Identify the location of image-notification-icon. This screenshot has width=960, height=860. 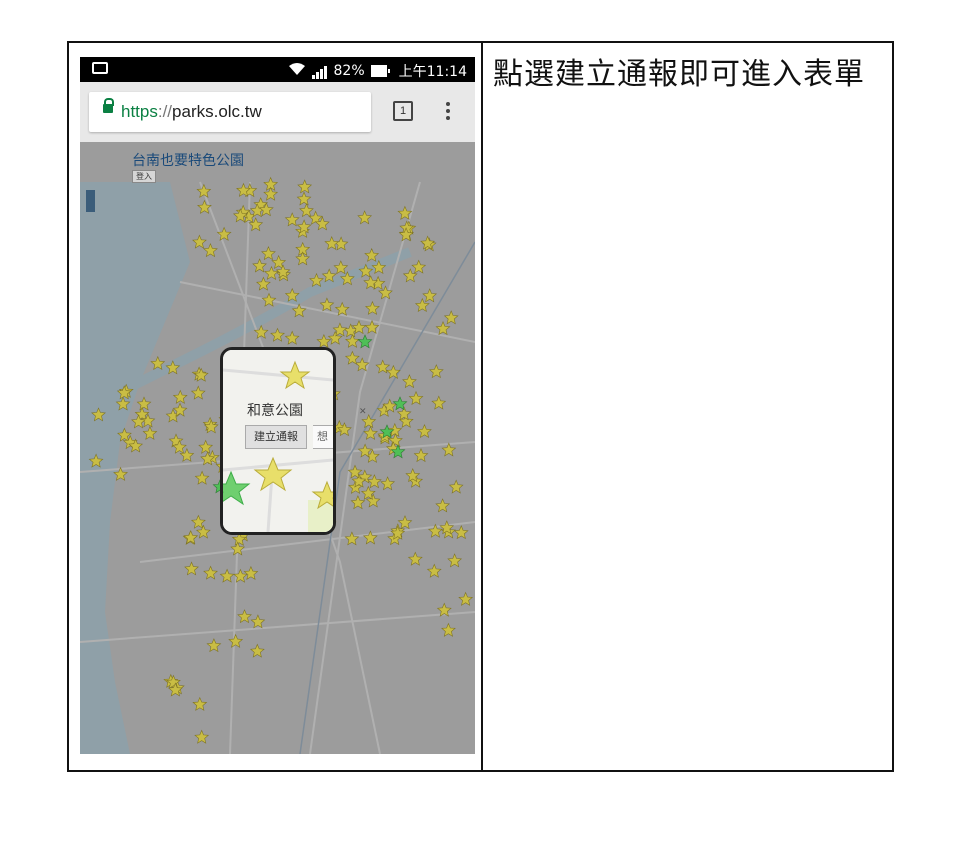
(100, 68).